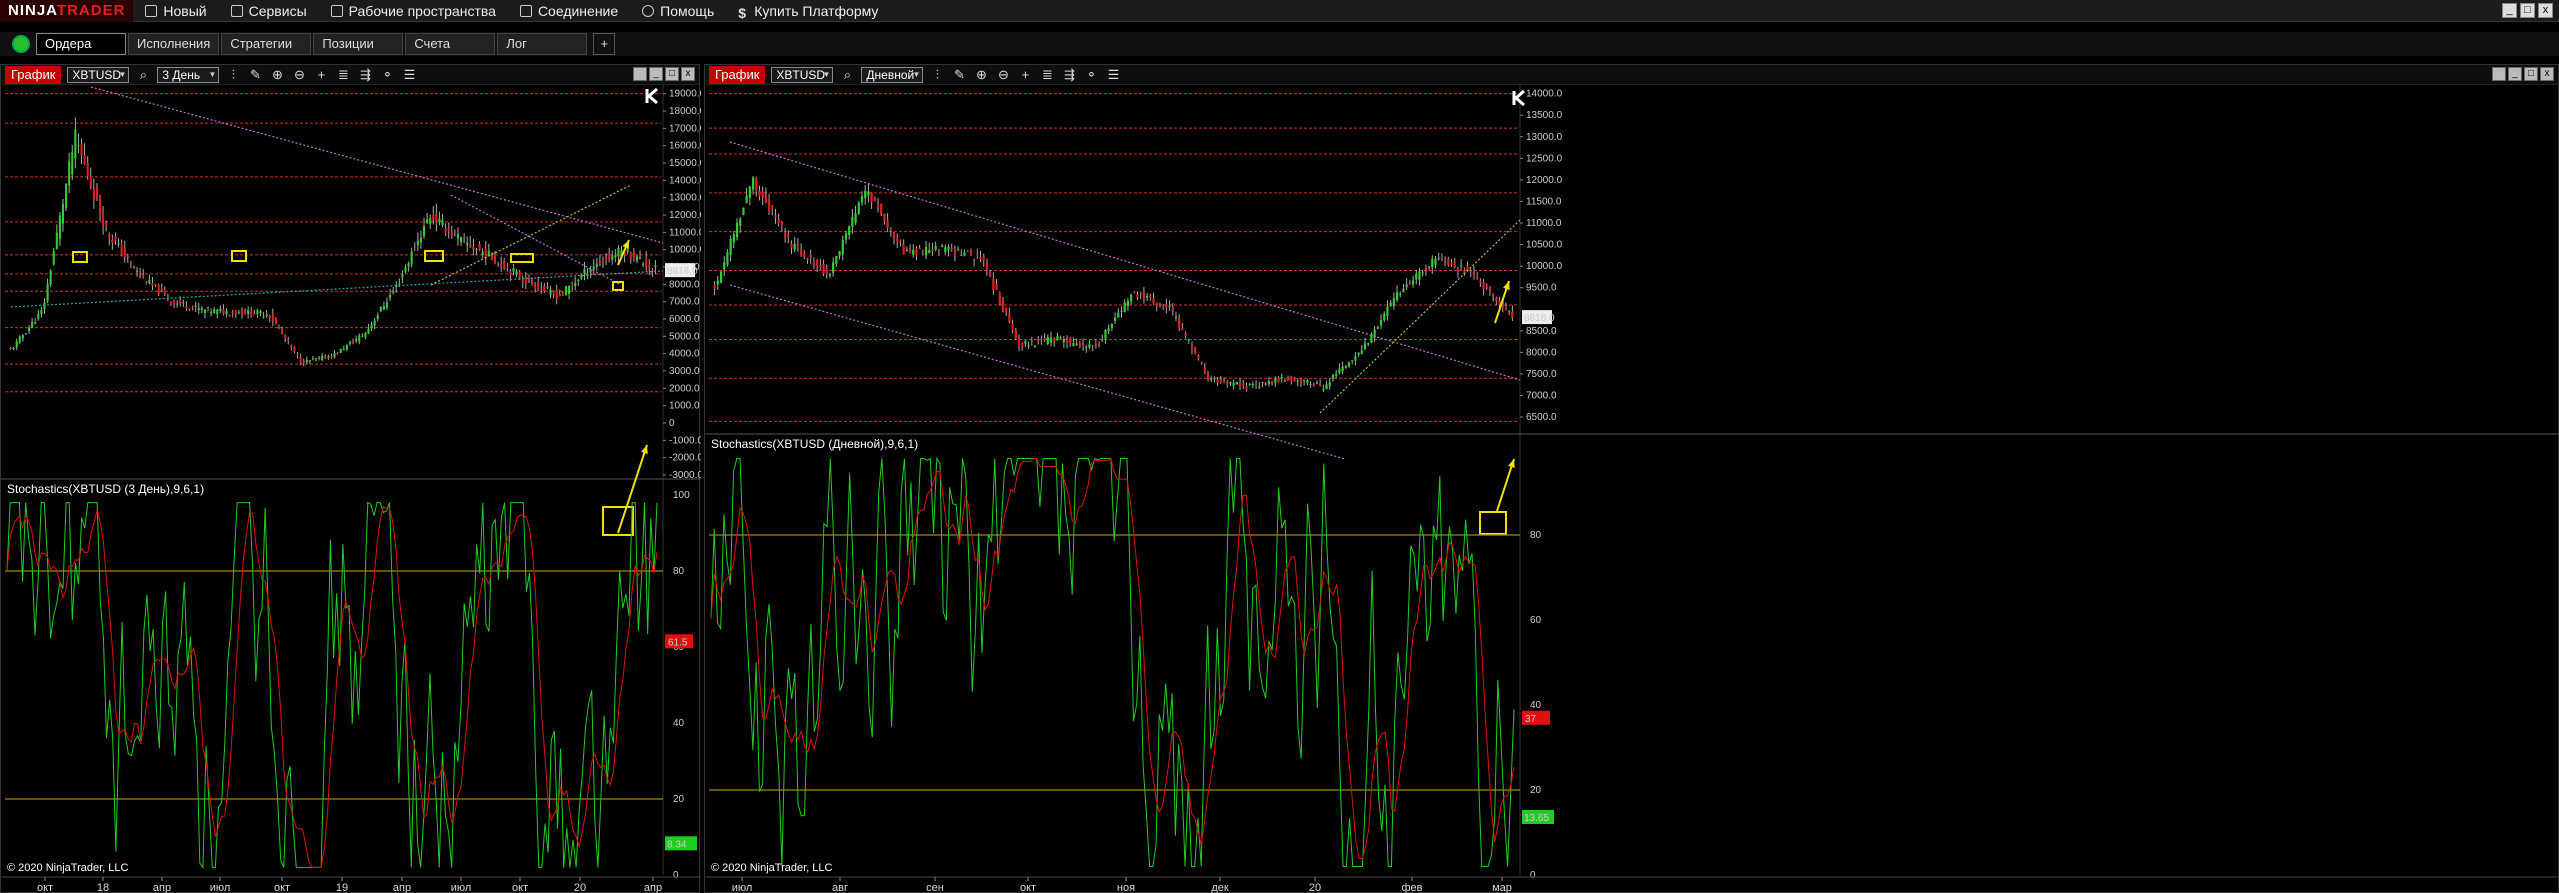 The height and width of the screenshot is (893, 2559). What do you see at coordinates (175, 11) in the screenshot?
I see `menu-new: Новый` at bounding box center [175, 11].